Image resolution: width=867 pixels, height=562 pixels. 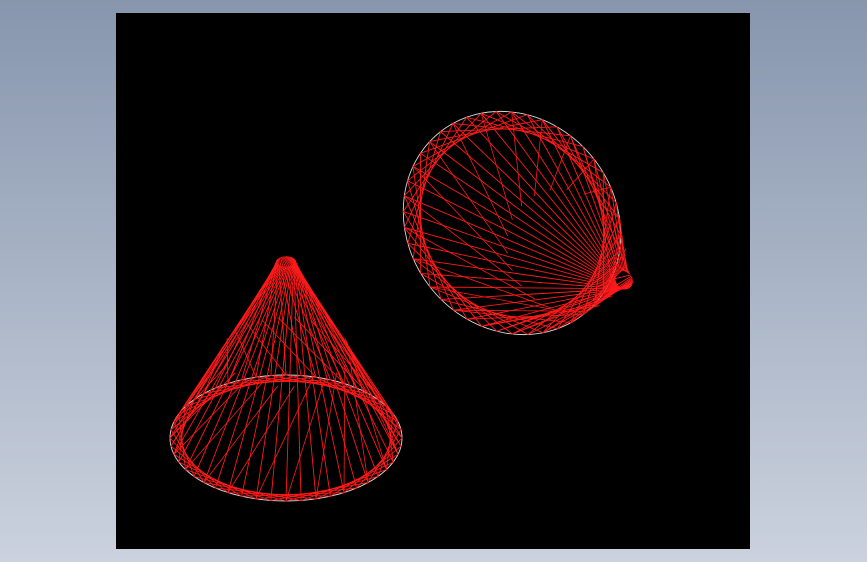 I want to click on cone-upright-model, so click(x=286, y=379).